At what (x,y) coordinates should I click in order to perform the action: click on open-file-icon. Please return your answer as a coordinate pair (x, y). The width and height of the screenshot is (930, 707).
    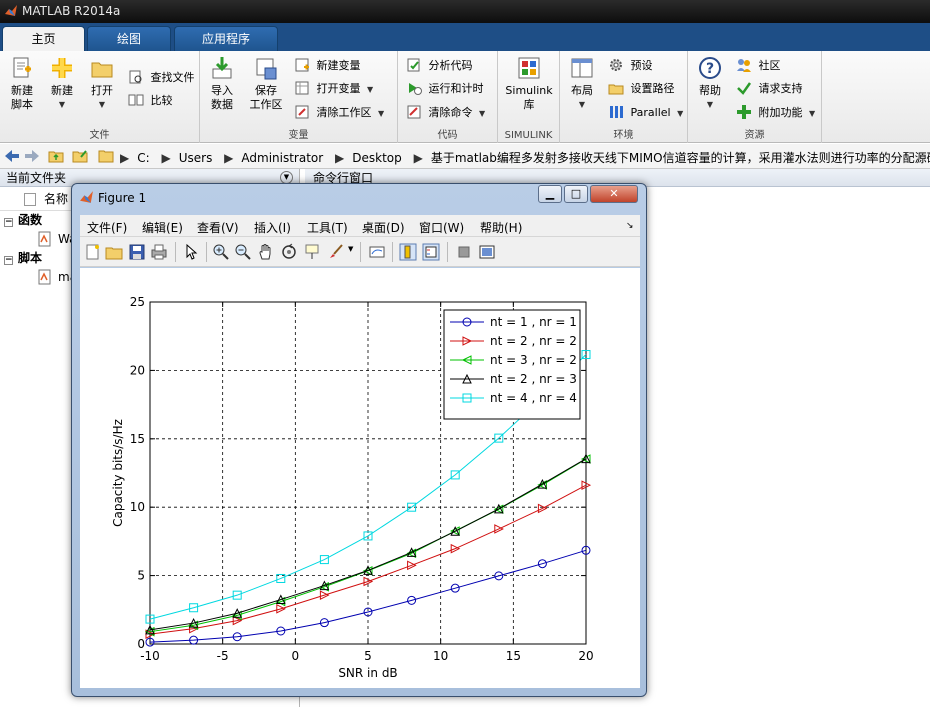
    Looking at the image, I should click on (114, 252).